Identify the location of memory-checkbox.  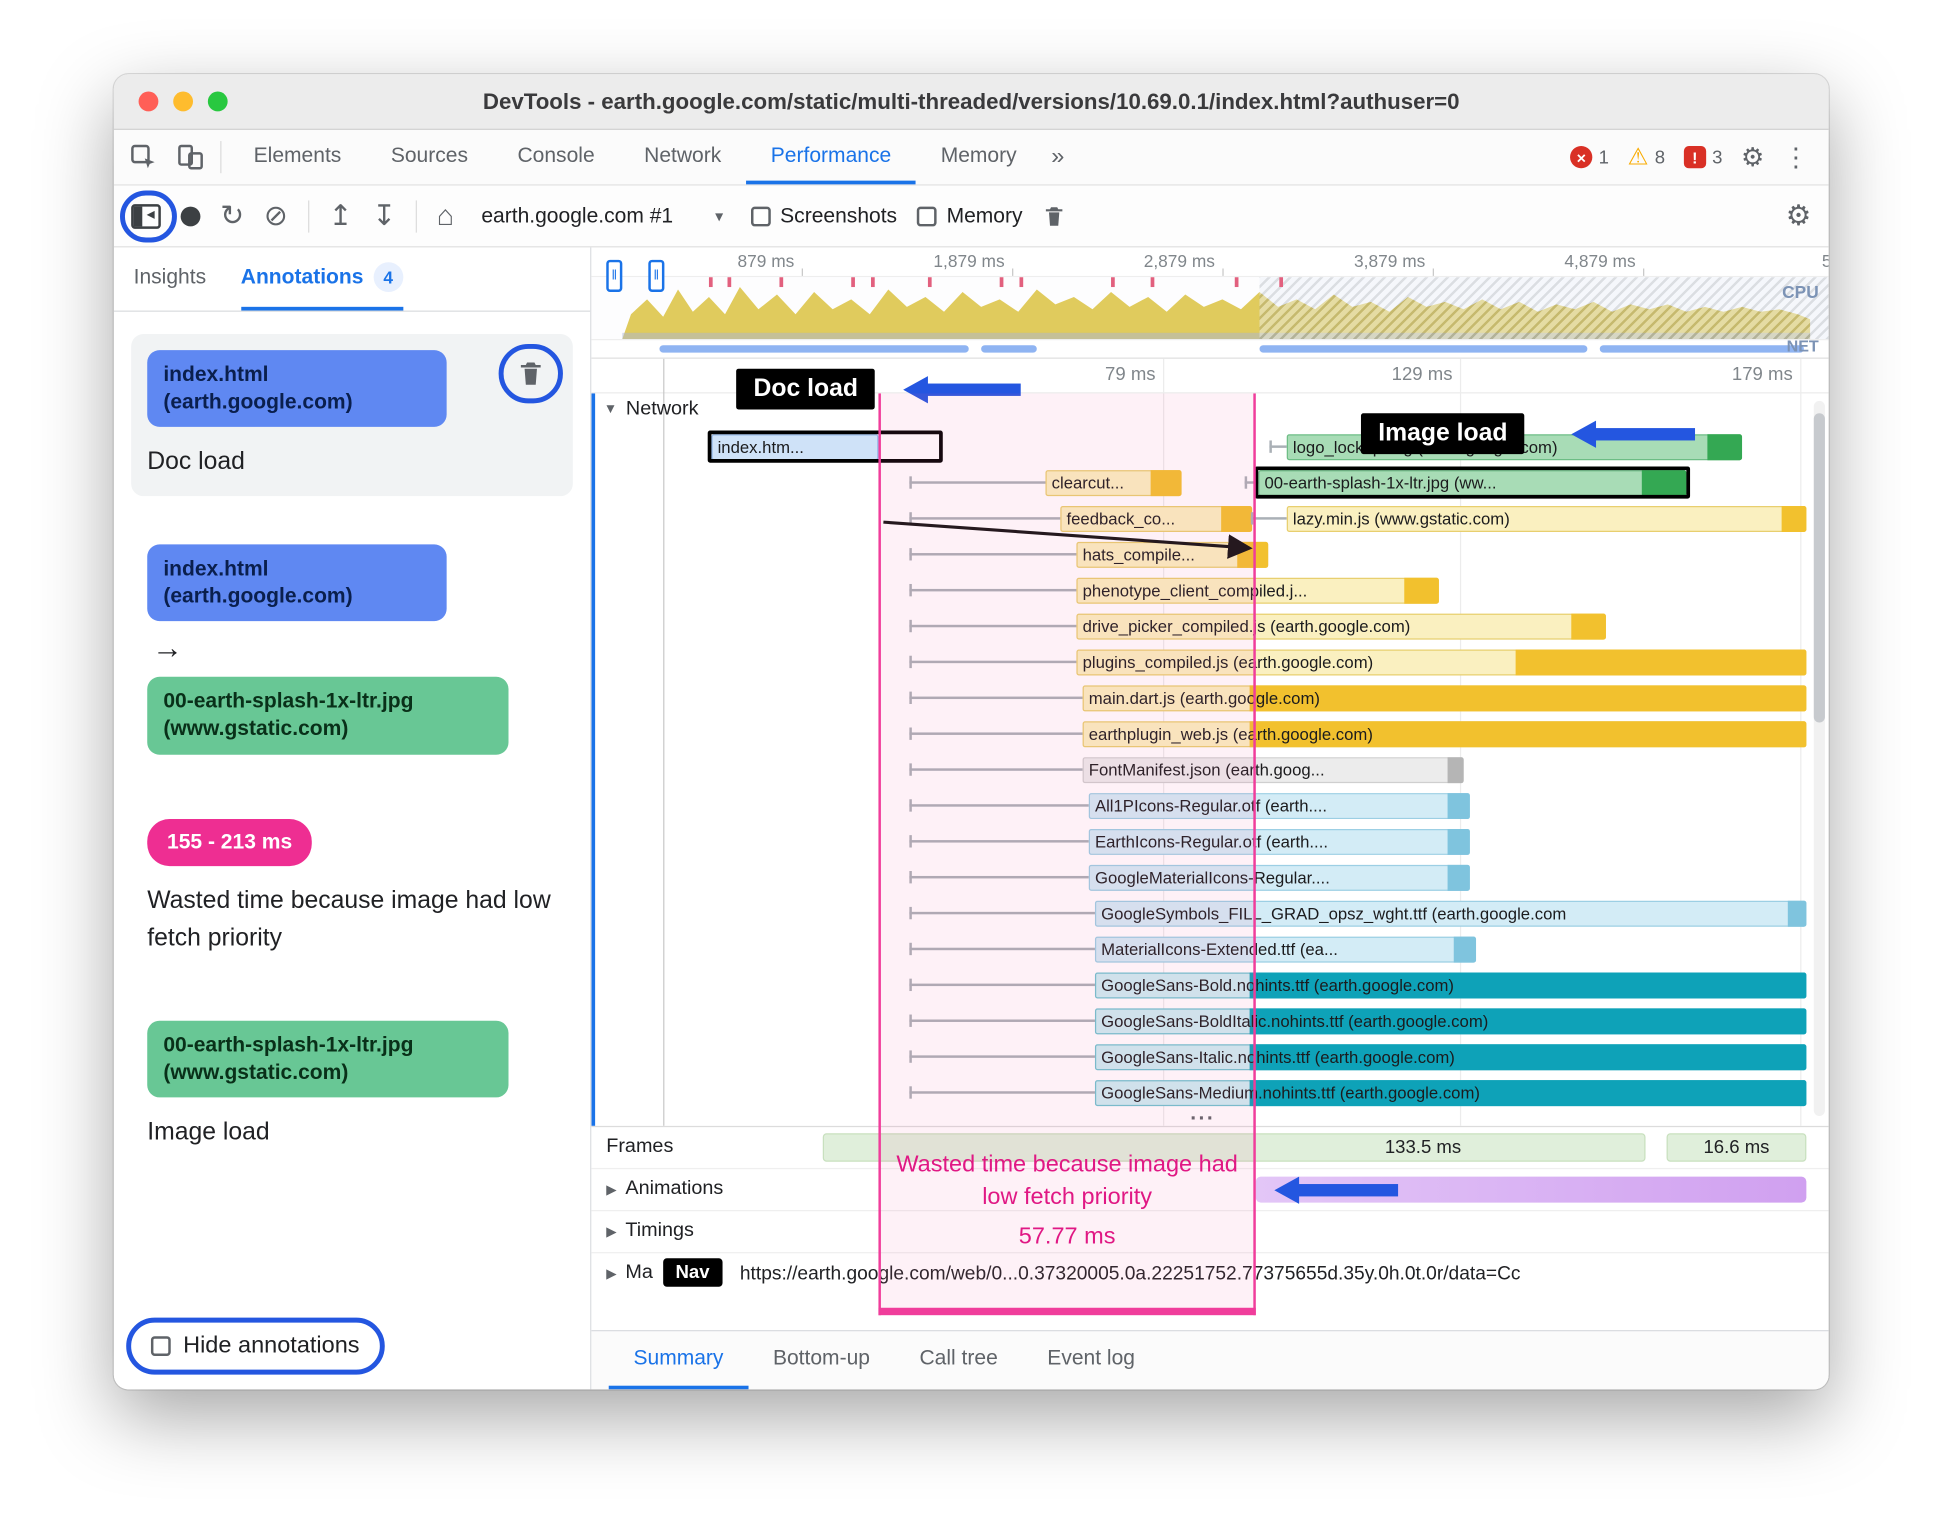
(926, 216).